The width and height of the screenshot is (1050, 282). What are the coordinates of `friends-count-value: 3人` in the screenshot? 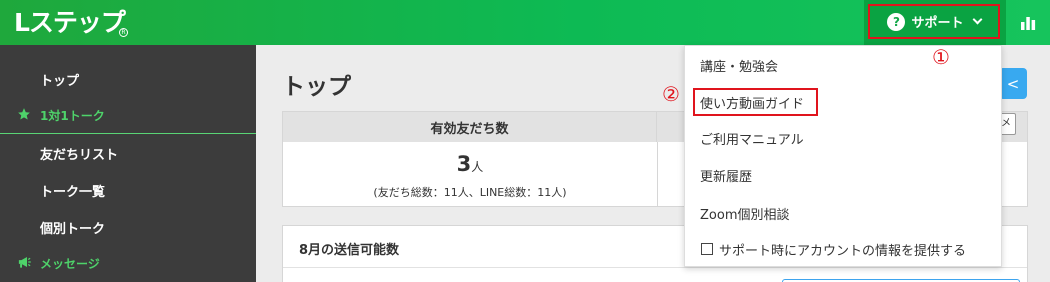 It's located at (470, 164).